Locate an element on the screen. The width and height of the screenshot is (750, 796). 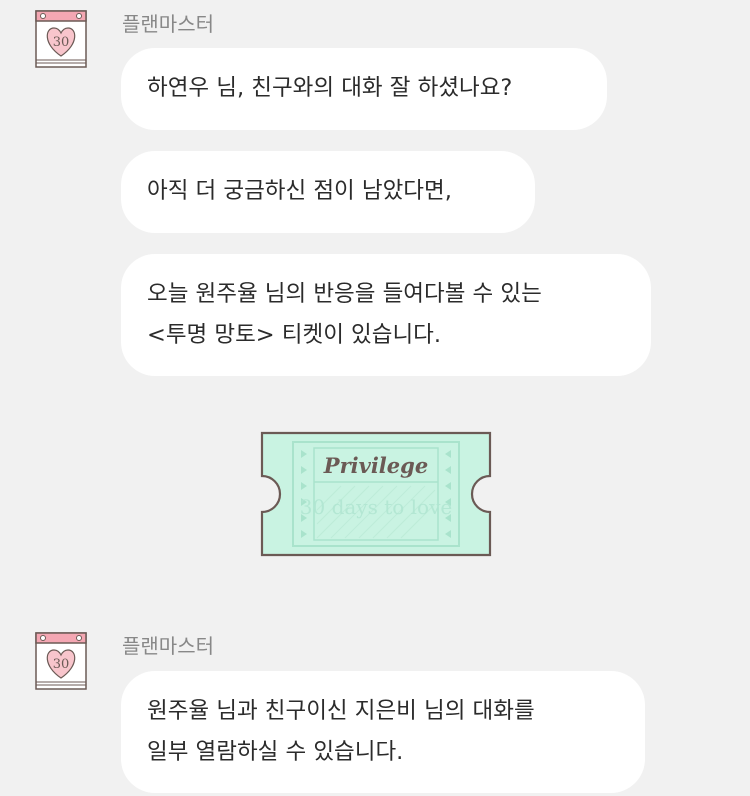
ticket-subtitle: 30 days to love is located at coordinates (376, 507).